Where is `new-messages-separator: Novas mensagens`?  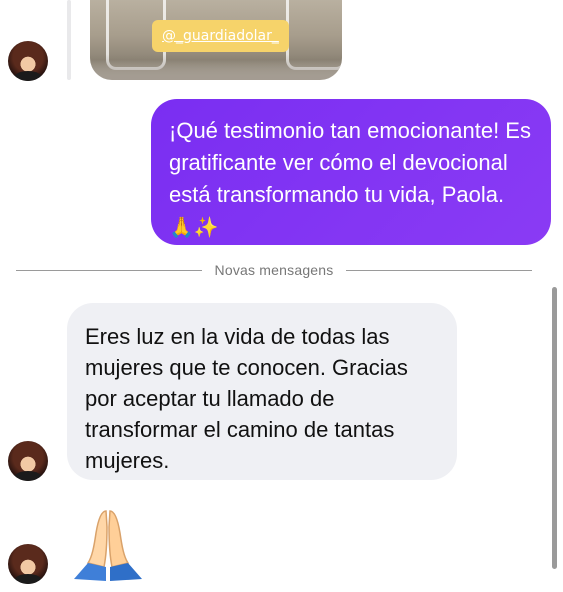 new-messages-separator: Novas mensagens is located at coordinates (274, 270).